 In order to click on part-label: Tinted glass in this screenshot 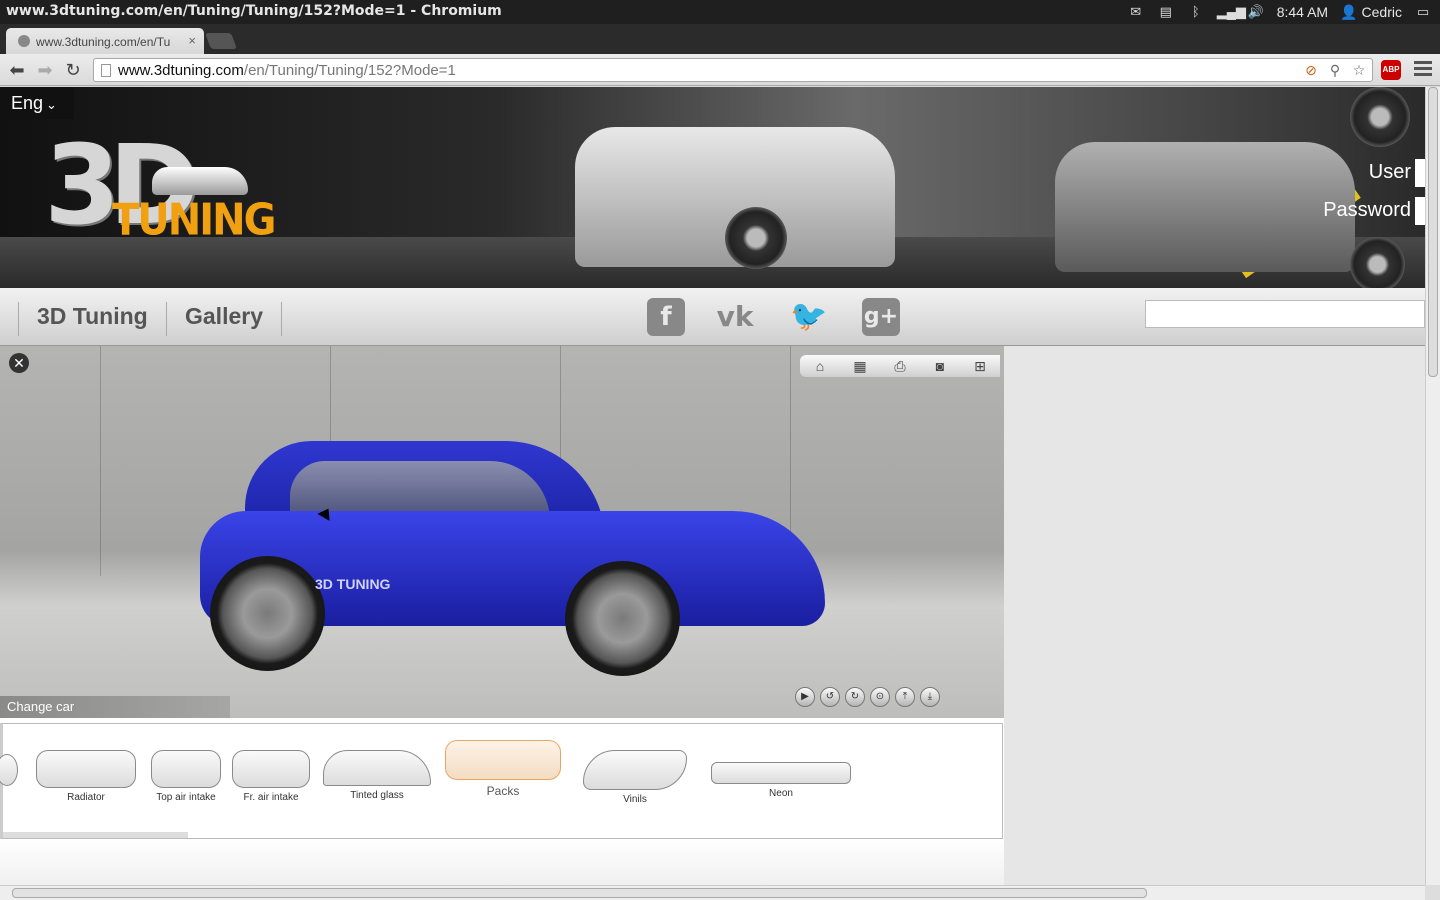, I will do `click(377, 795)`.